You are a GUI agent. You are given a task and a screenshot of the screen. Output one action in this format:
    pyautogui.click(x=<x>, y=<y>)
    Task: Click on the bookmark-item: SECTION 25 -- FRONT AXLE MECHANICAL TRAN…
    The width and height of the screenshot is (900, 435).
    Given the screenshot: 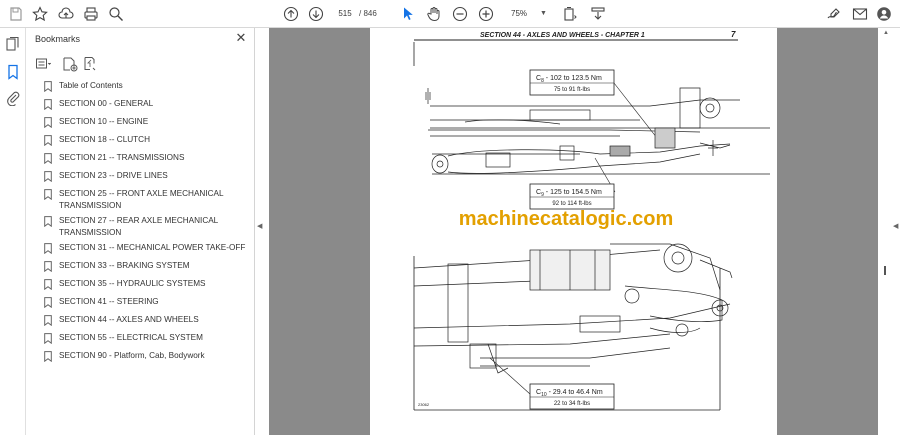 What is the action you would take?
    pyautogui.click(x=140, y=201)
    